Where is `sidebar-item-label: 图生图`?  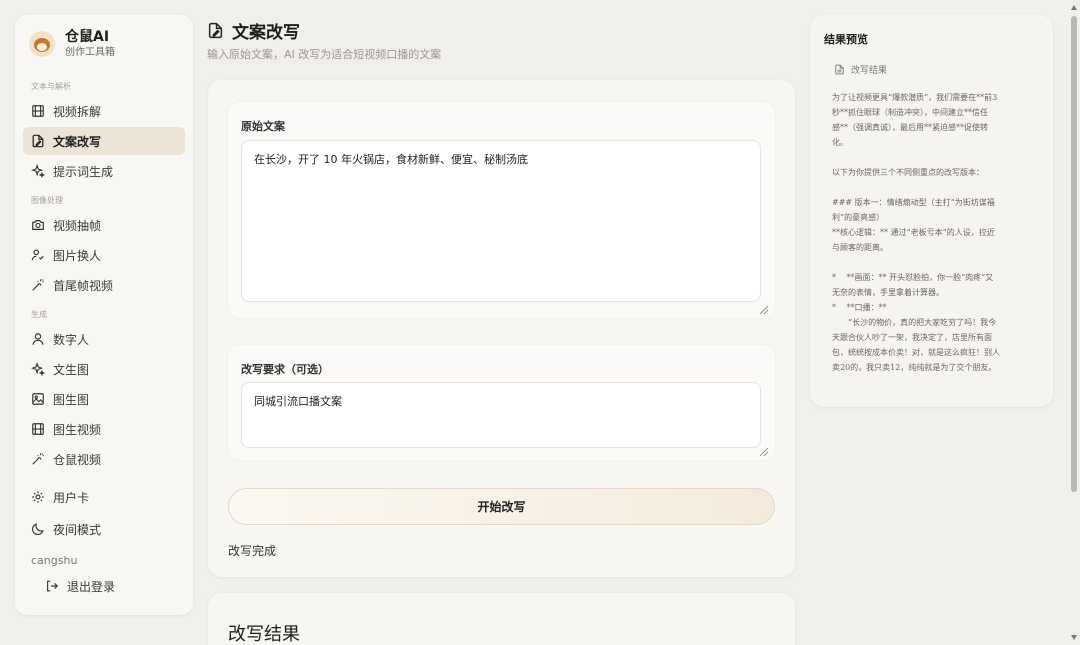
sidebar-item-label: 图生图 is located at coordinates (71, 399).